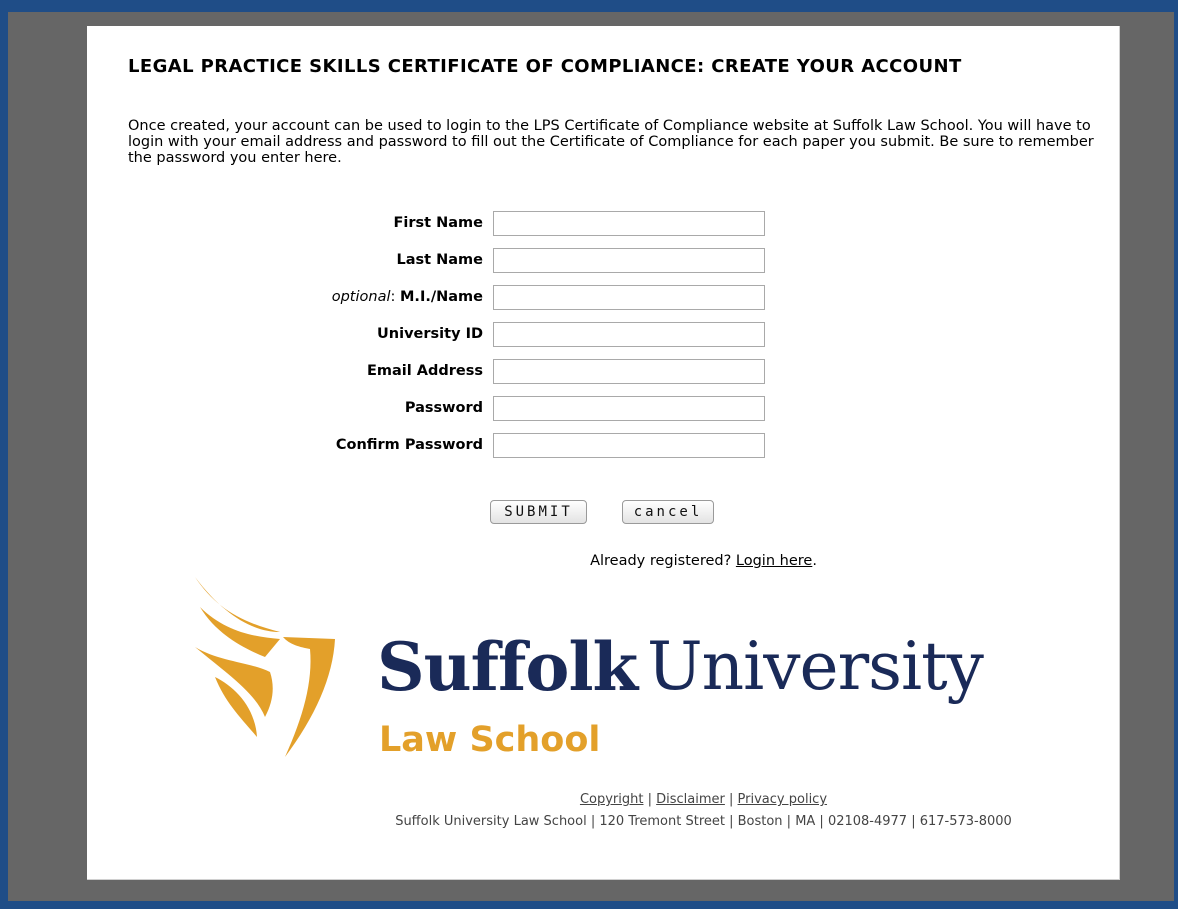  Describe the element at coordinates (629, 408) in the screenshot. I see `password-field` at that location.